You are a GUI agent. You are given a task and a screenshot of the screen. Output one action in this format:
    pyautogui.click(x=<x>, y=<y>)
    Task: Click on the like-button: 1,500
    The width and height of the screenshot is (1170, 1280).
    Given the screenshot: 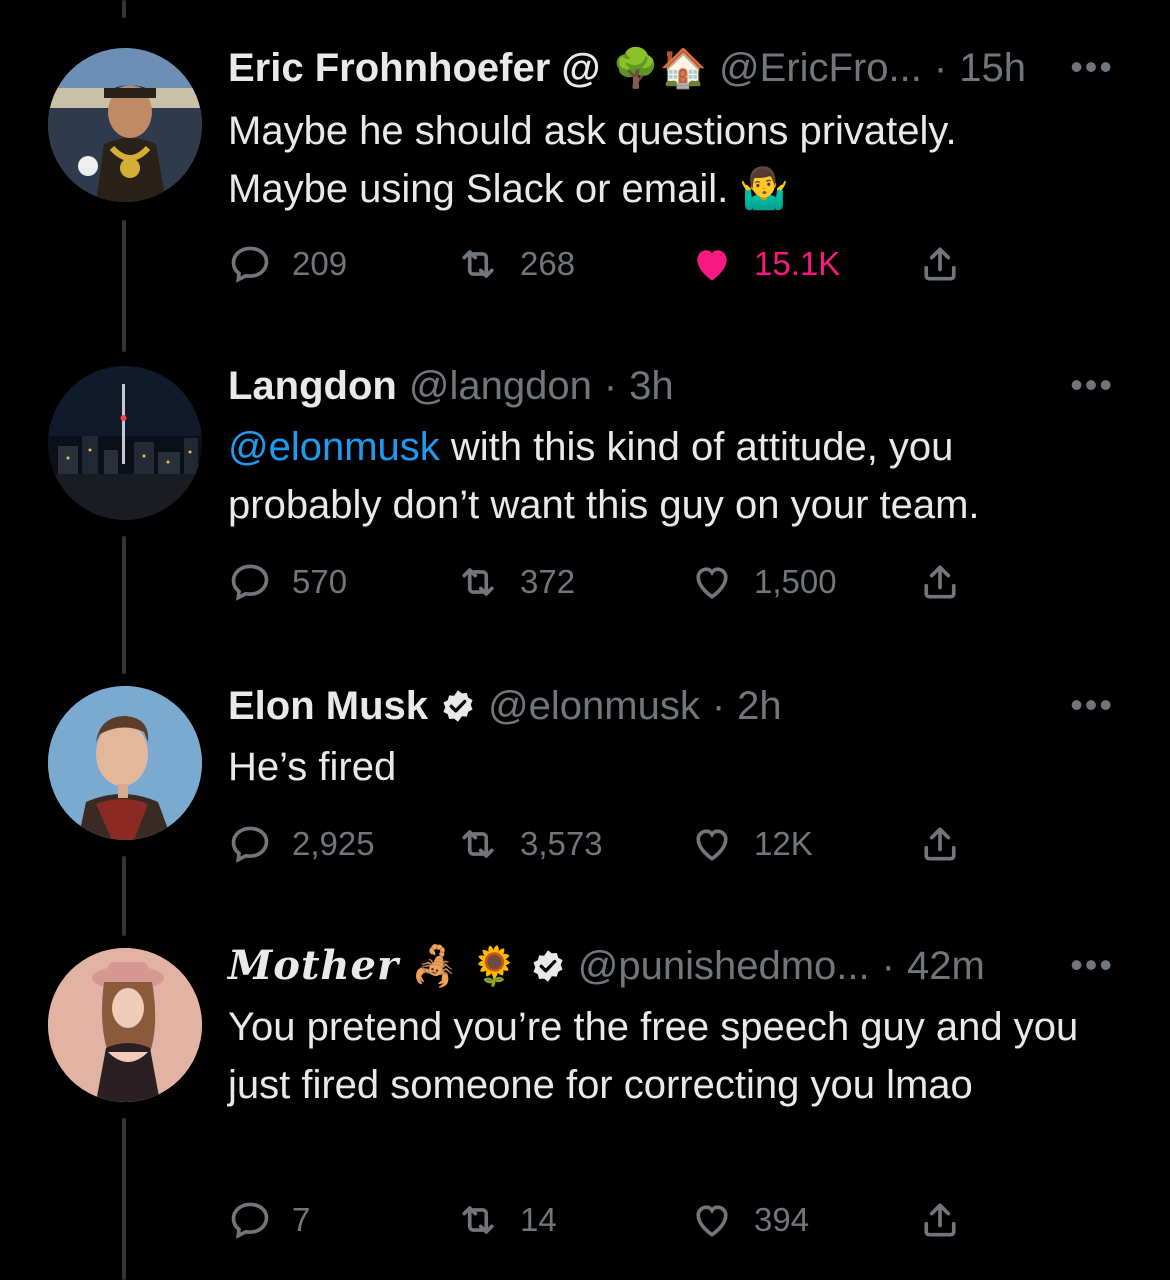 What is the action you would take?
    pyautogui.click(x=763, y=582)
    